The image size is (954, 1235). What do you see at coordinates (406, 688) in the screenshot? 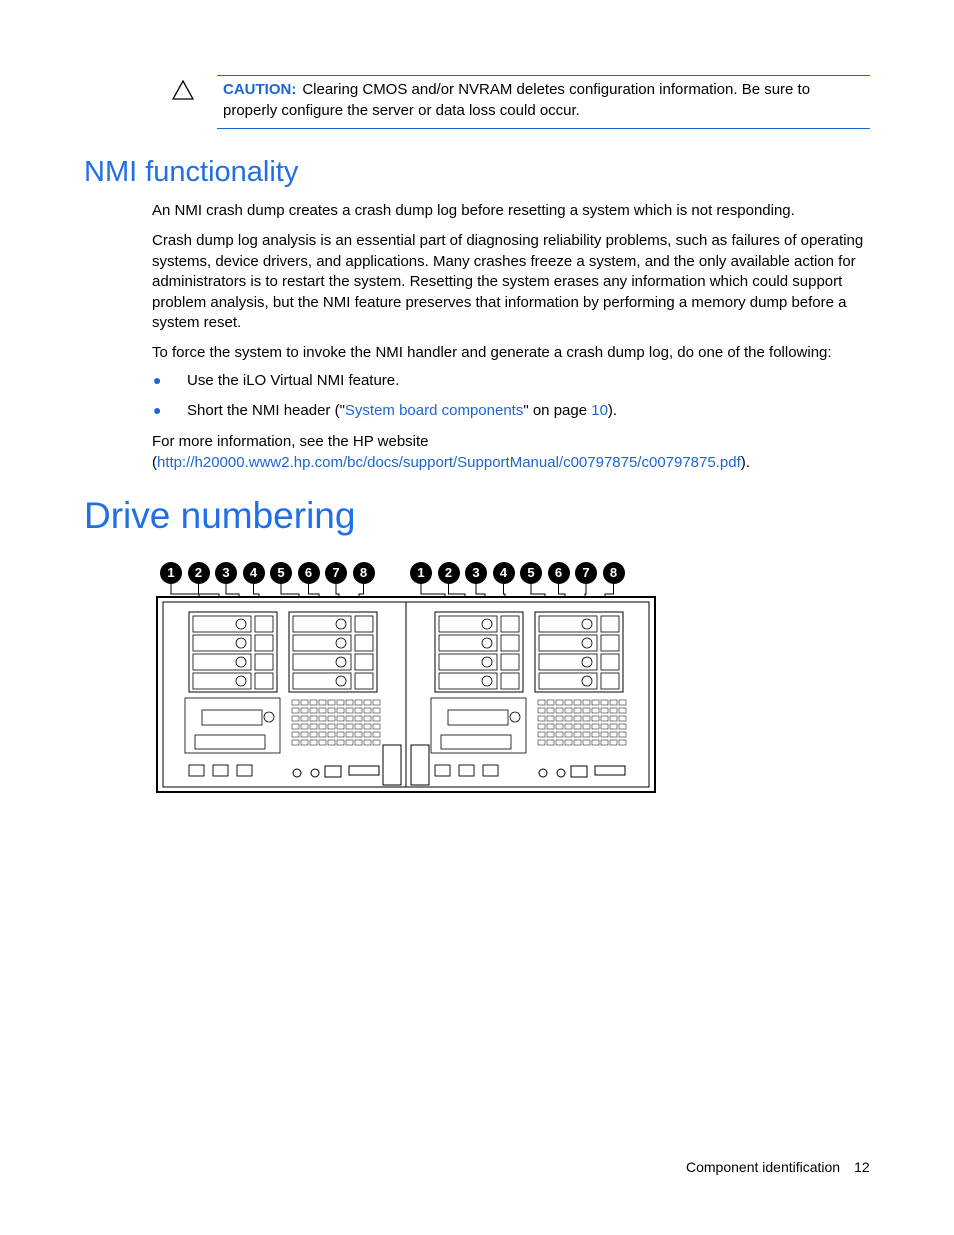
I see `server-front-illustration` at bounding box center [406, 688].